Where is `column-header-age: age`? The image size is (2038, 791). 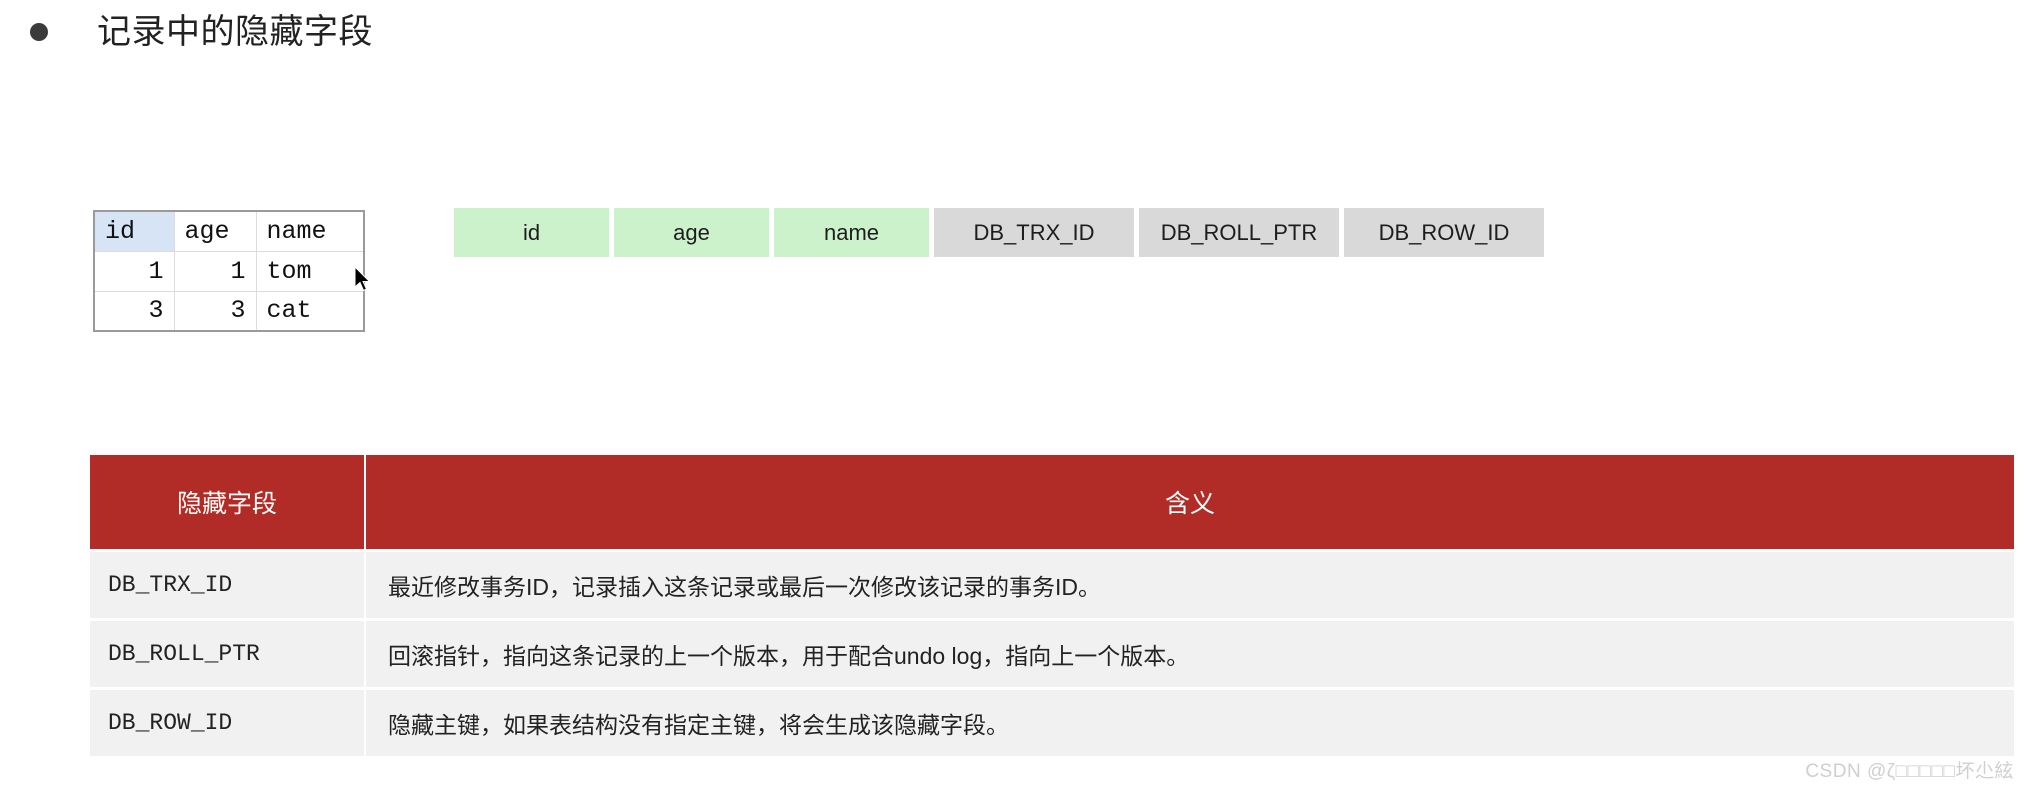
column-header-age: age is located at coordinates (215, 231).